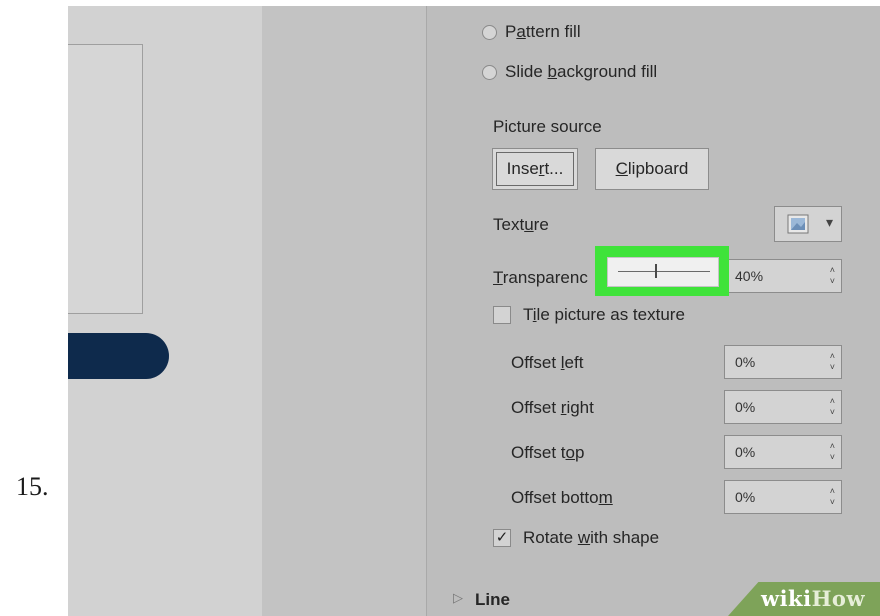 The image size is (880, 616). Describe the element at coordinates (562, 497) in the screenshot. I see `offset-bottom-label: Offset bottom` at that location.